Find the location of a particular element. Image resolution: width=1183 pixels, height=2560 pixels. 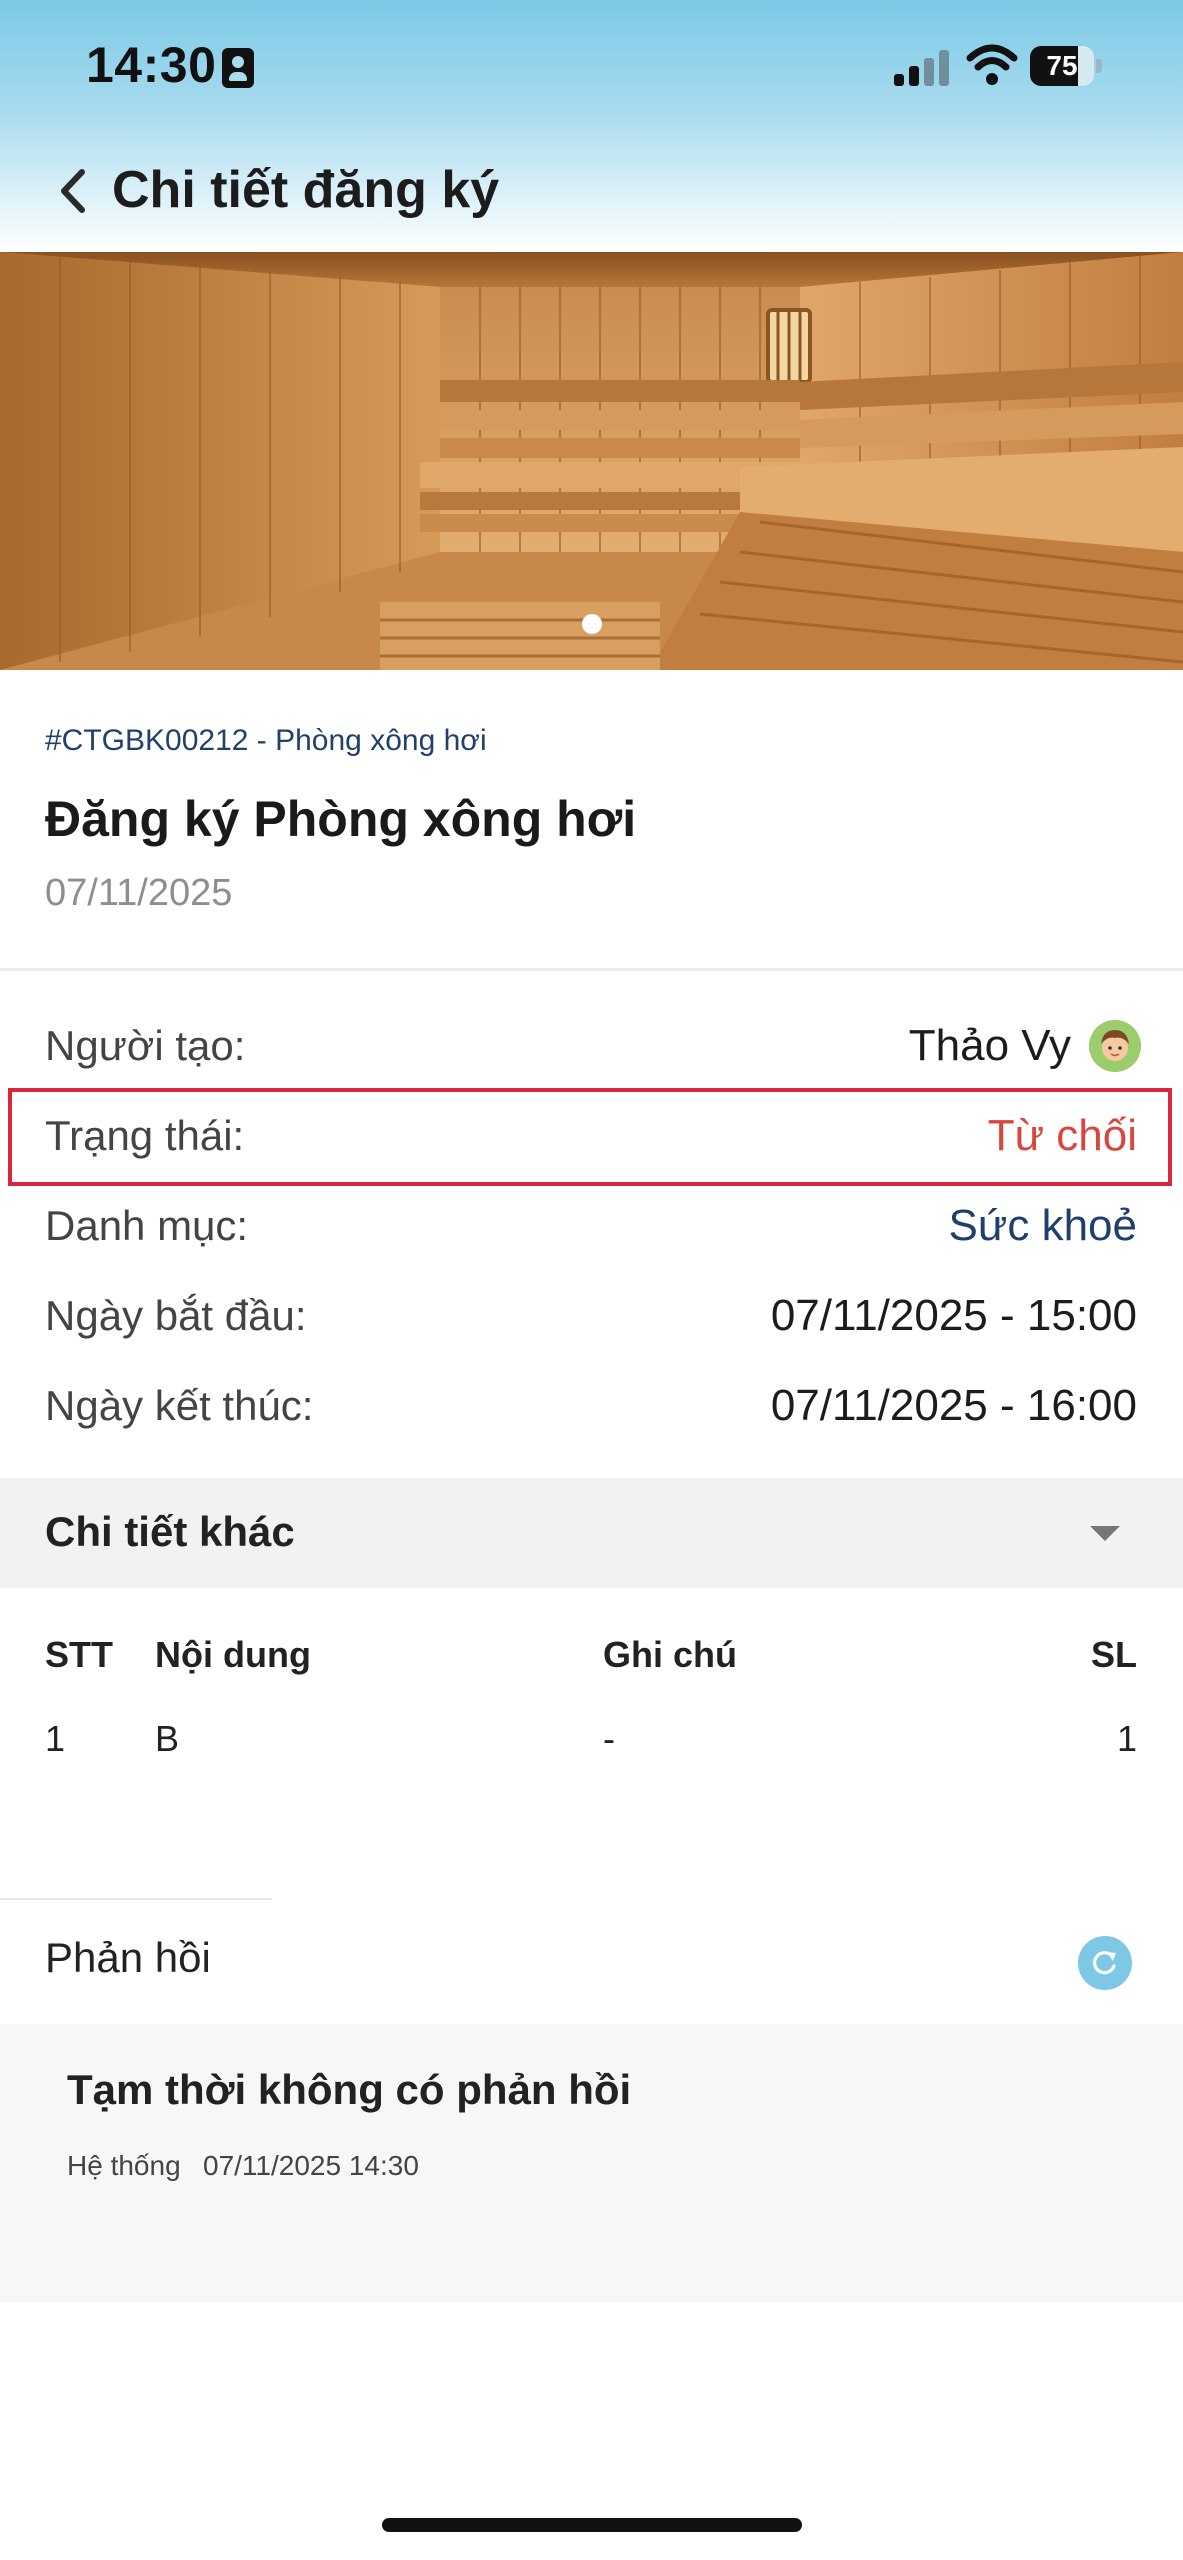

table-header-note: Ghi chú is located at coordinates (670, 1654).